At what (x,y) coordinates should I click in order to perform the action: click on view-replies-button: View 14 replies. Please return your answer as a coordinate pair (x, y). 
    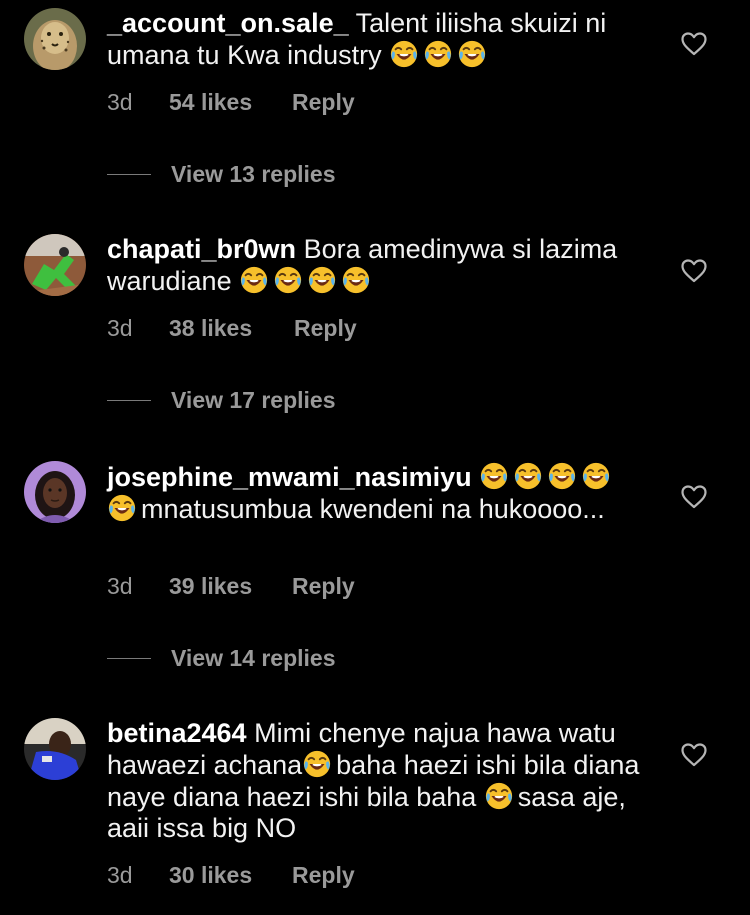
    Looking at the image, I should click on (221, 658).